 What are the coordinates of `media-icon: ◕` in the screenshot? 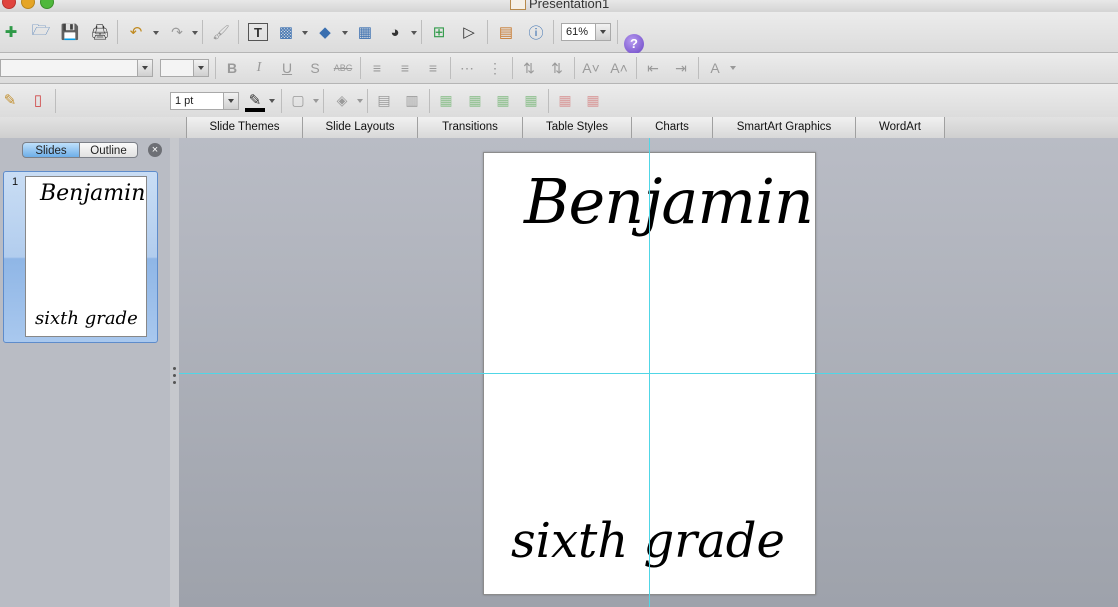 It's located at (395, 32).